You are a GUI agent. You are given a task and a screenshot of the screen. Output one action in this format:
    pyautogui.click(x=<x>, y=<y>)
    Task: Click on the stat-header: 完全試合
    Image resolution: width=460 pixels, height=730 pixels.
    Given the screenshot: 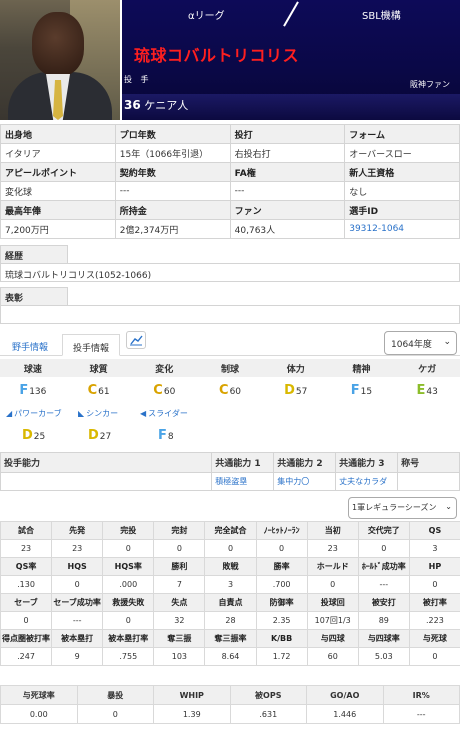 What is the action you would take?
    pyautogui.click(x=230, y=530)
    